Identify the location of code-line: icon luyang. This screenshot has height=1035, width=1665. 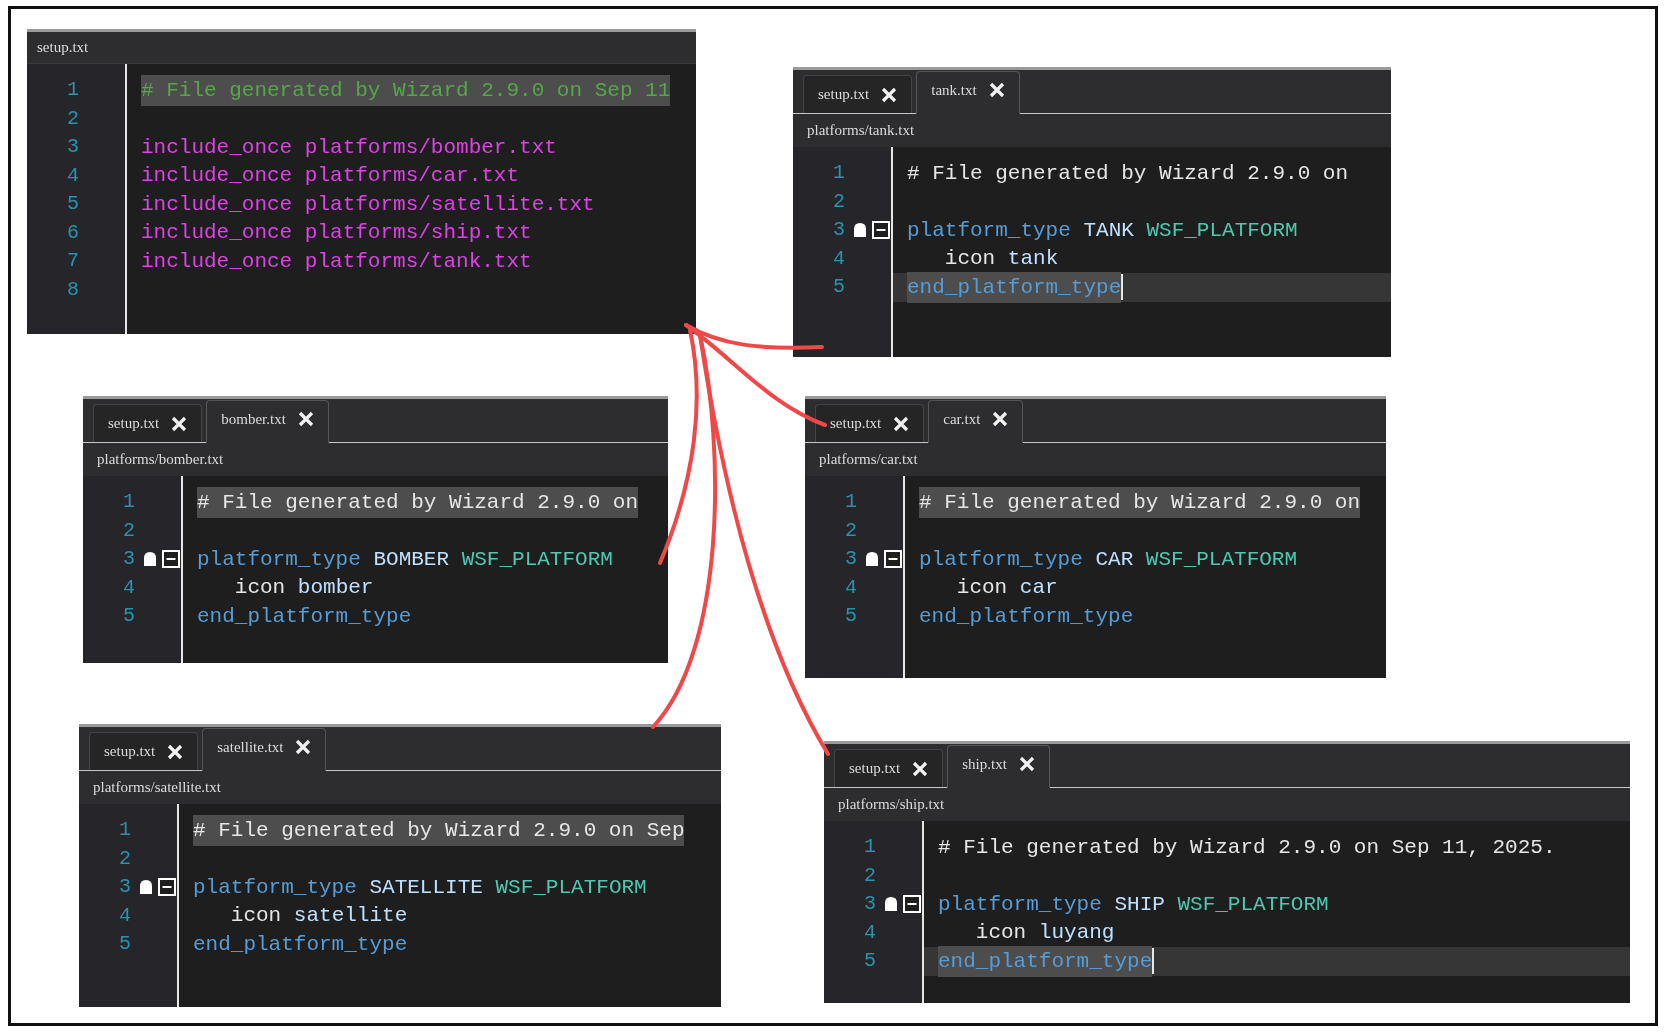
(1045, 933).